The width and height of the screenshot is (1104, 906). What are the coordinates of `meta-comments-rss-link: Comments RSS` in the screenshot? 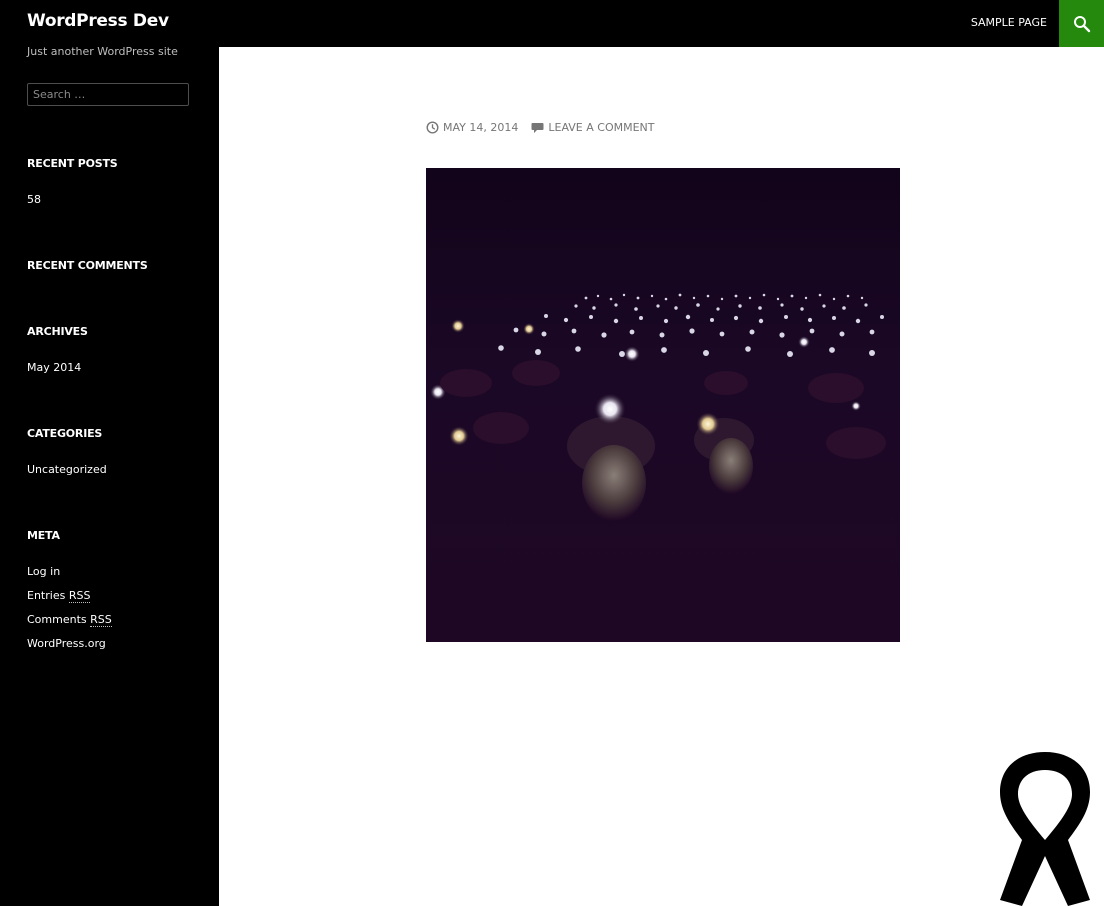 It's located at (69, 620).